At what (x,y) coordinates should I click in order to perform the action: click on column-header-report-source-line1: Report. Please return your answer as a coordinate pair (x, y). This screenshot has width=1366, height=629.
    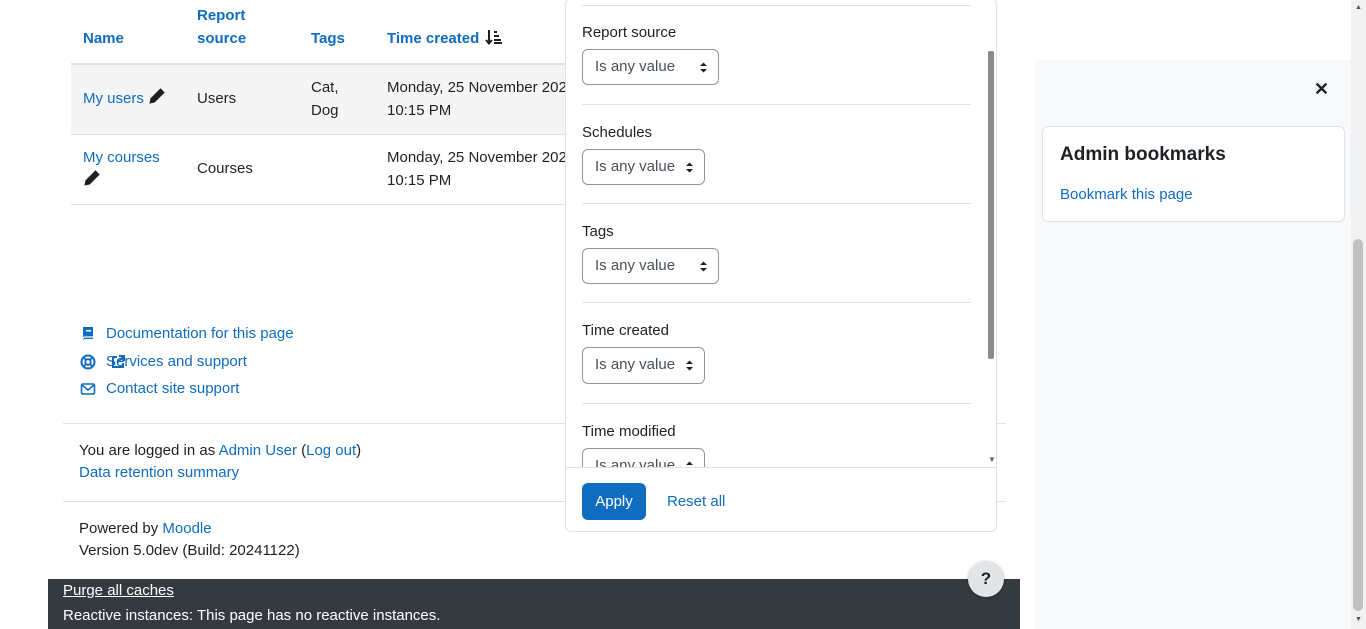
    Looking at the image, I should click on (221, 15).